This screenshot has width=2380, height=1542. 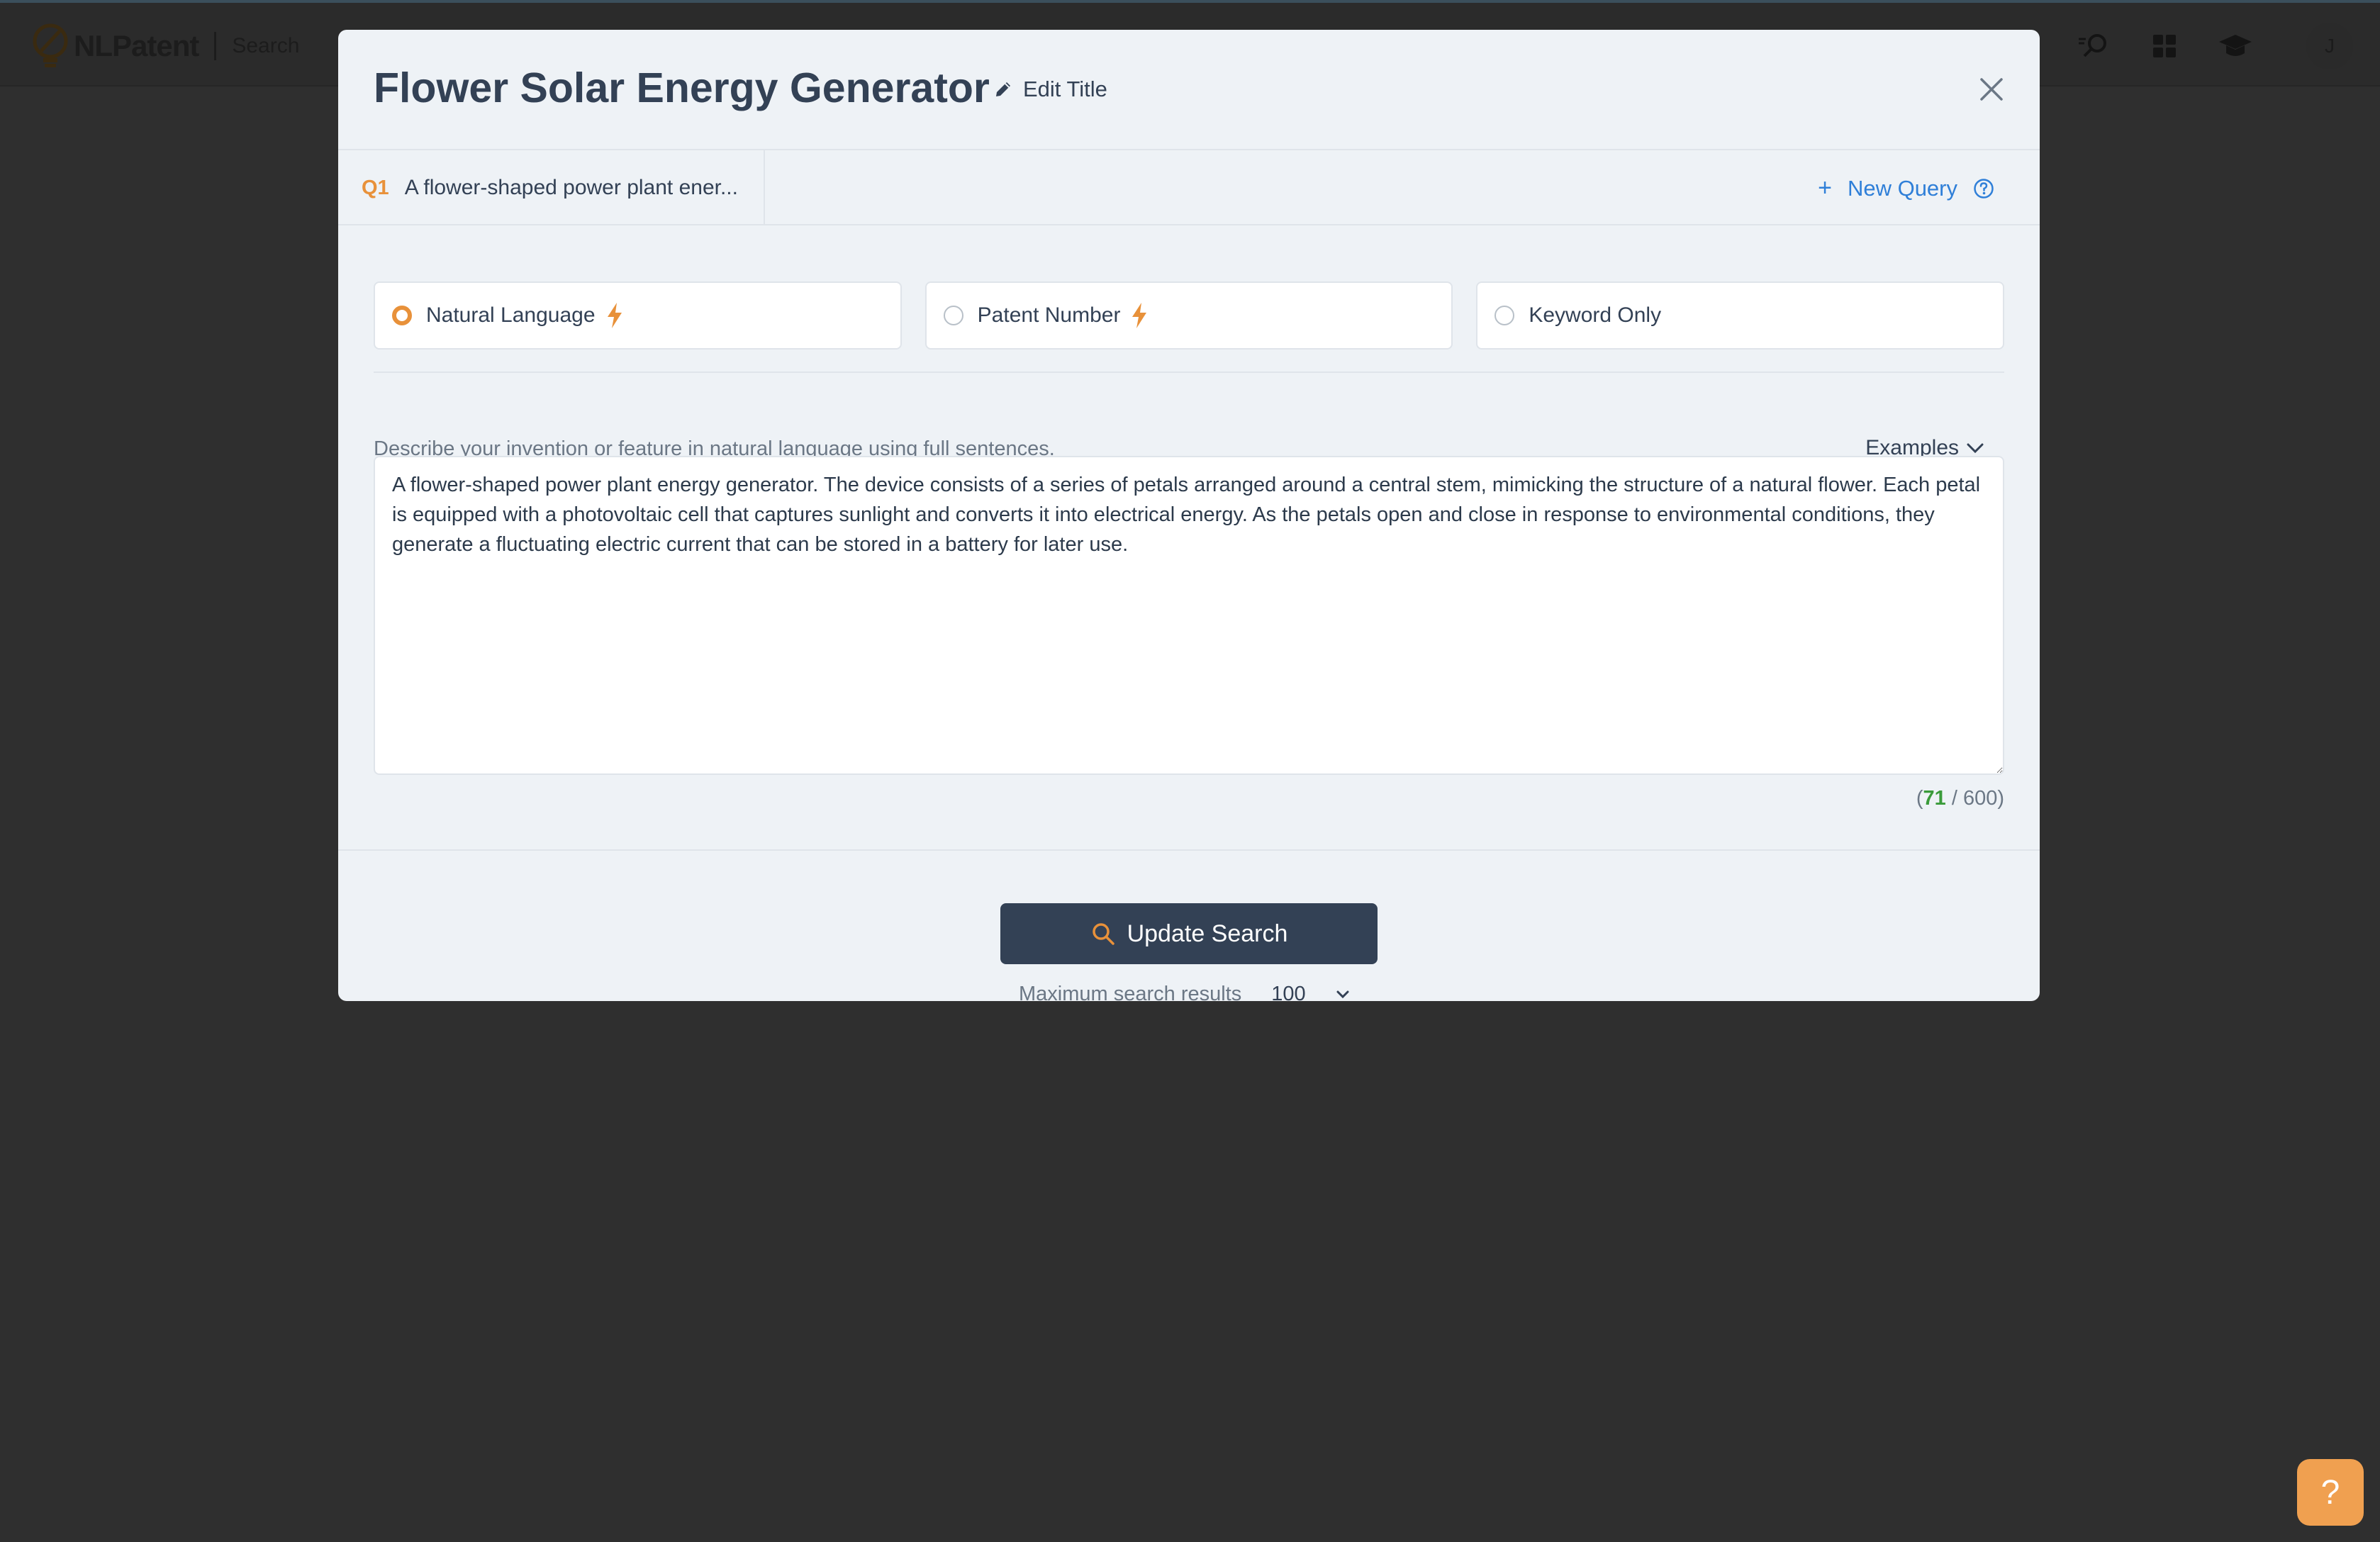 I want to click on pencil-icon, so click(x=1003, y=89).